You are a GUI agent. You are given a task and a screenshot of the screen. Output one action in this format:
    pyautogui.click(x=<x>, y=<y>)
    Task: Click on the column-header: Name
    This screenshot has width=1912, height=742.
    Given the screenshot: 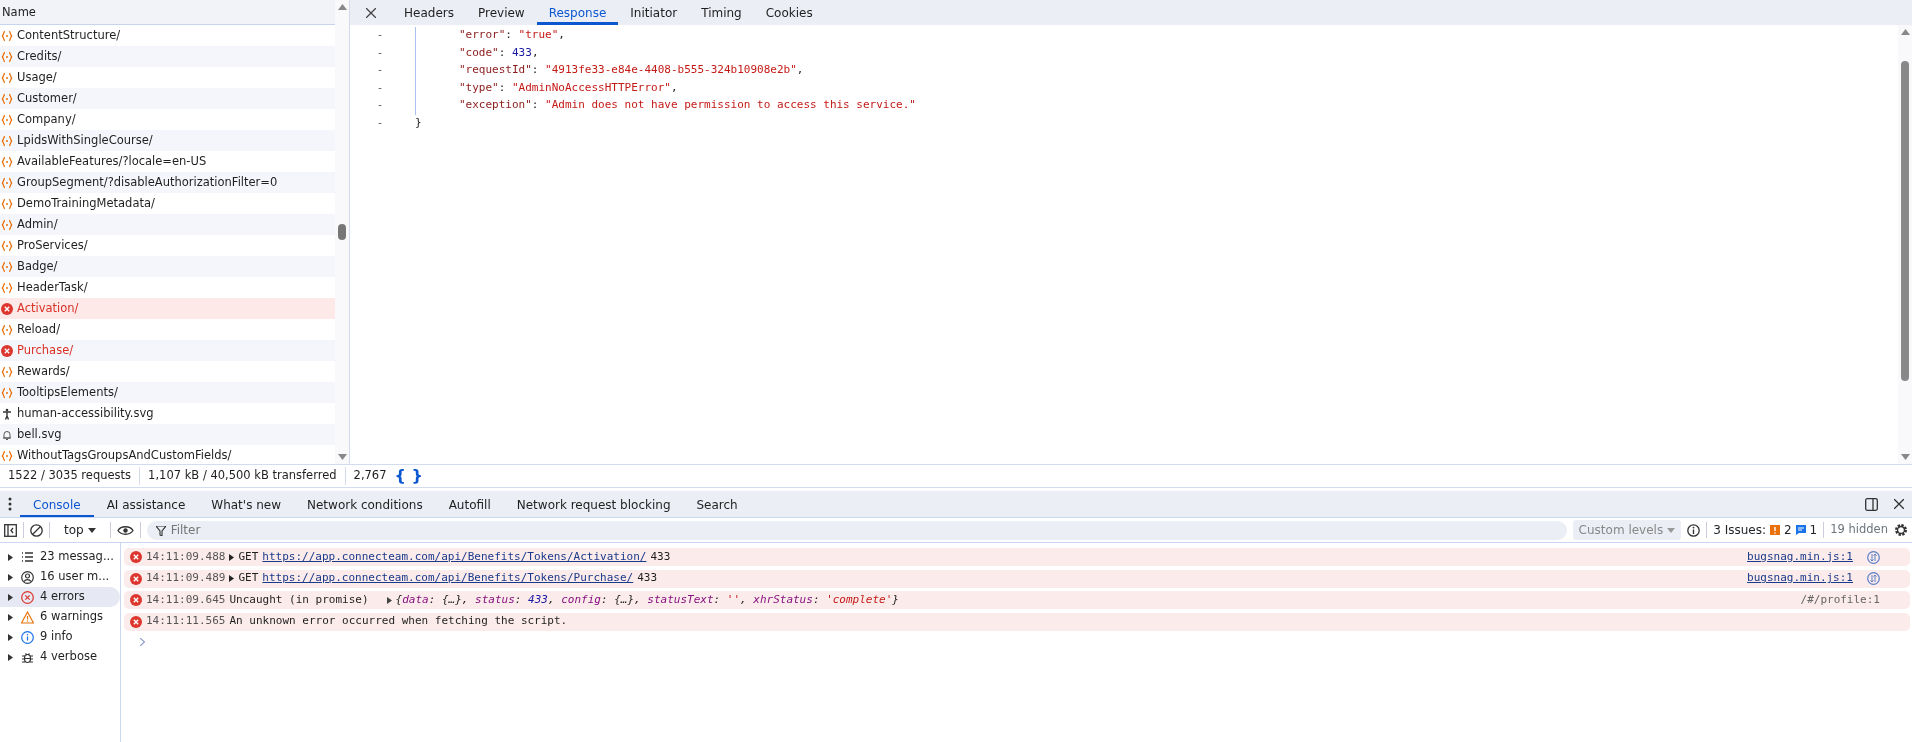 What is the action you would take?
    pyautogui.click(x=19, y=12)
    